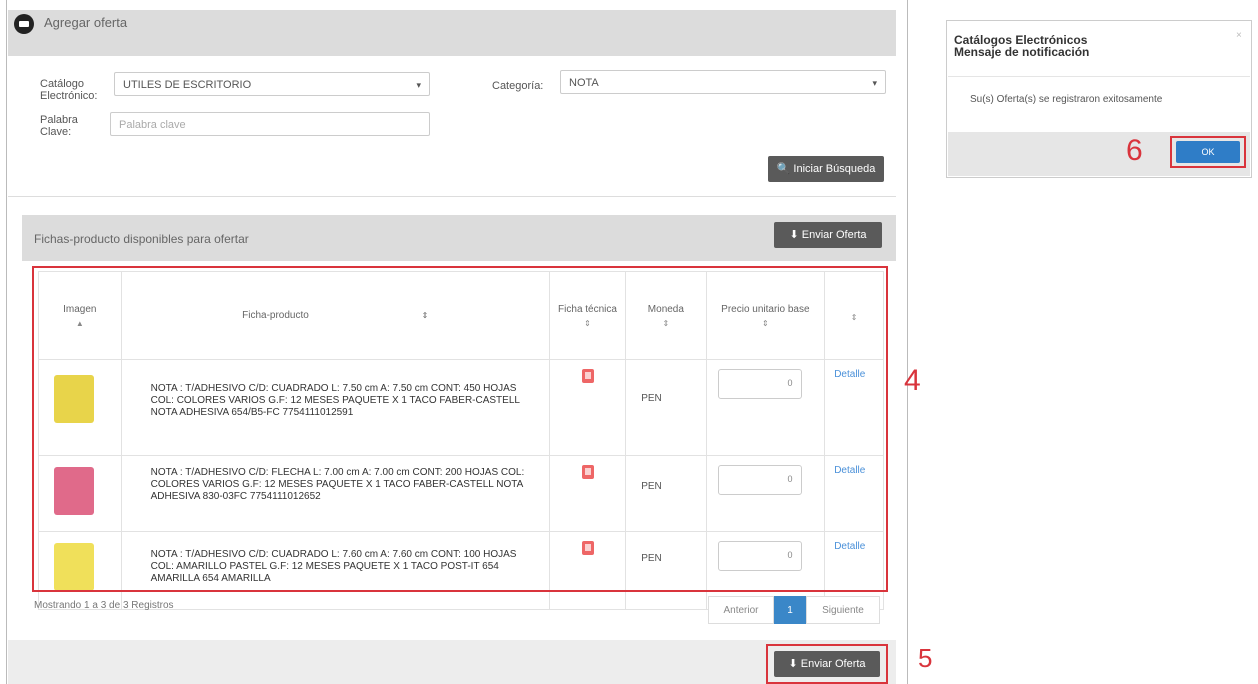 This screenshot has height=684, width=1258. I want to click on pager-next: Siguiente, so click(843, 610).